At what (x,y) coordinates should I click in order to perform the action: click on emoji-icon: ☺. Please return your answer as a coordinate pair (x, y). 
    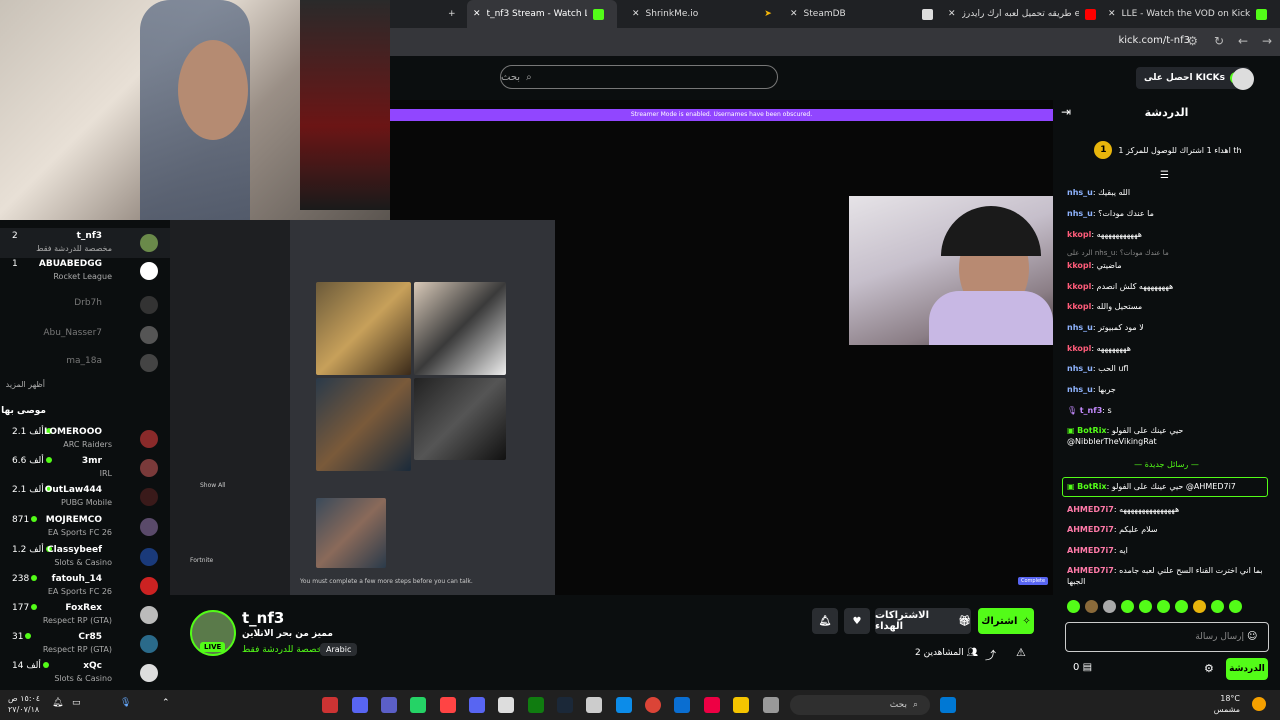
    Looking at the image, I should click on (1252, 636).